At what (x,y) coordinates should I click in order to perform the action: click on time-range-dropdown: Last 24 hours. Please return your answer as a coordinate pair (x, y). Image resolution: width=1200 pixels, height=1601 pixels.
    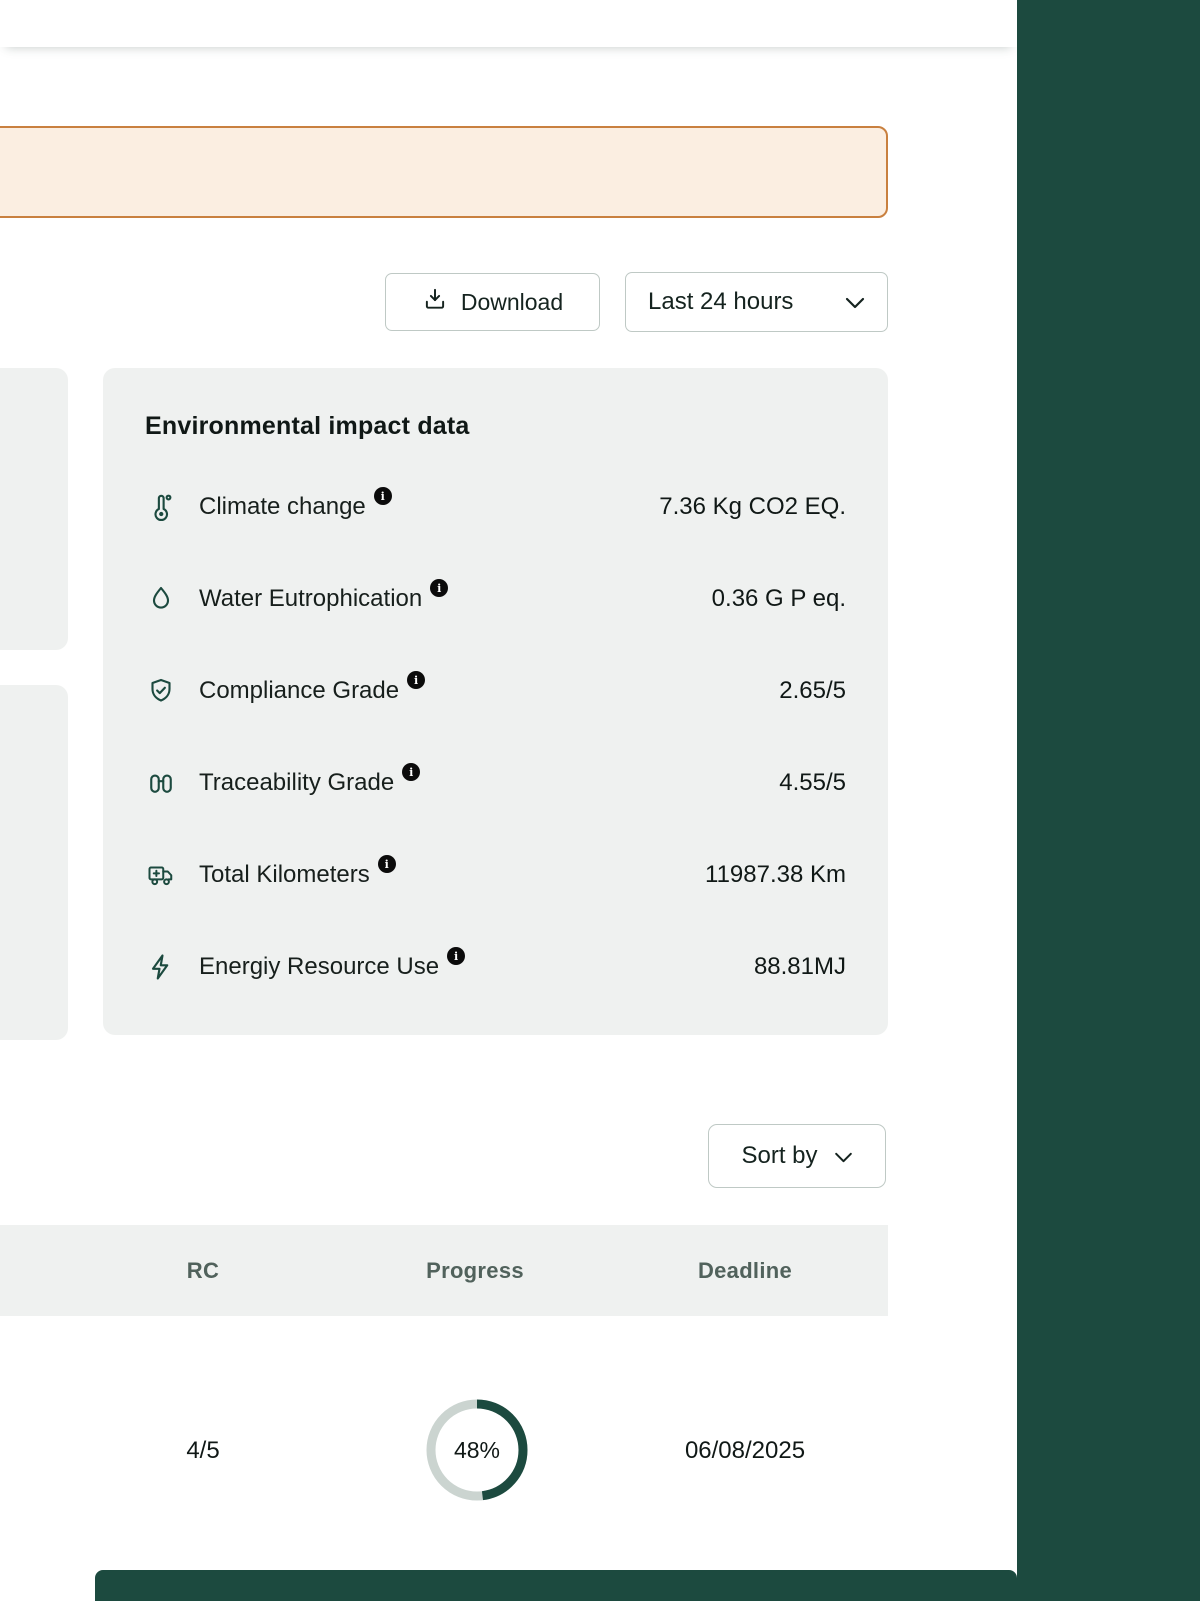
    Looking at the image, I should click on (756, 302).